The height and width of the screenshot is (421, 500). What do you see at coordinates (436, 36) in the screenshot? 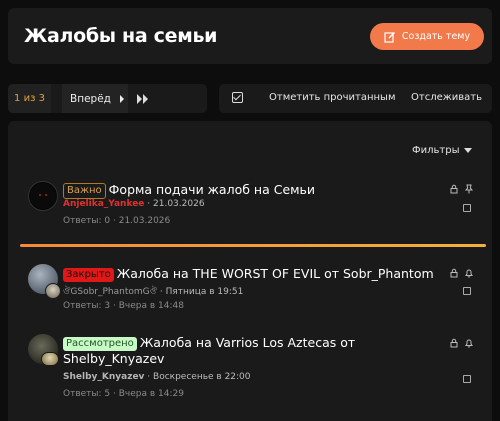
I see `create-thread-label: Создать тему` at bounding box center [436, 36].